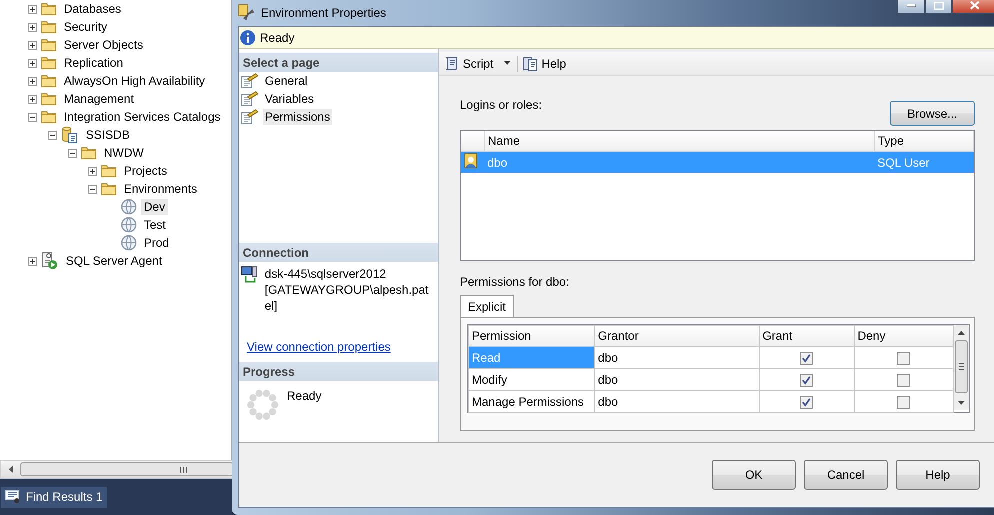  What do you see at coordinates (286, 81) in the screenshot?
I see `page-item: General` at bounding box center [286, 81].